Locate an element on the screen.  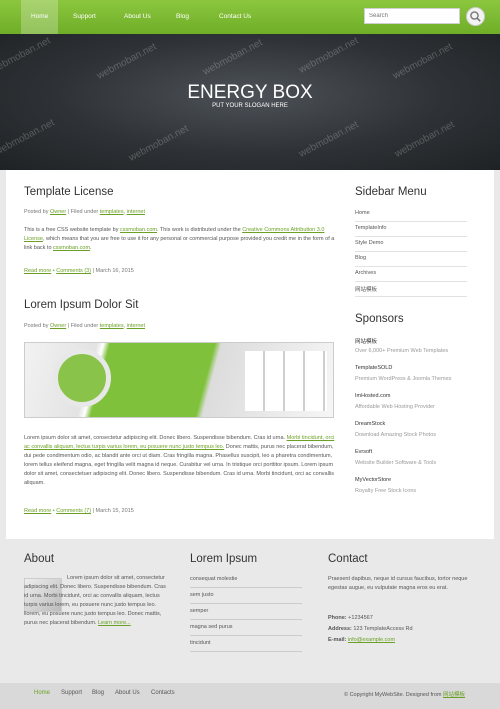
email-link: info@example.com is located at coordinates (371, 640).